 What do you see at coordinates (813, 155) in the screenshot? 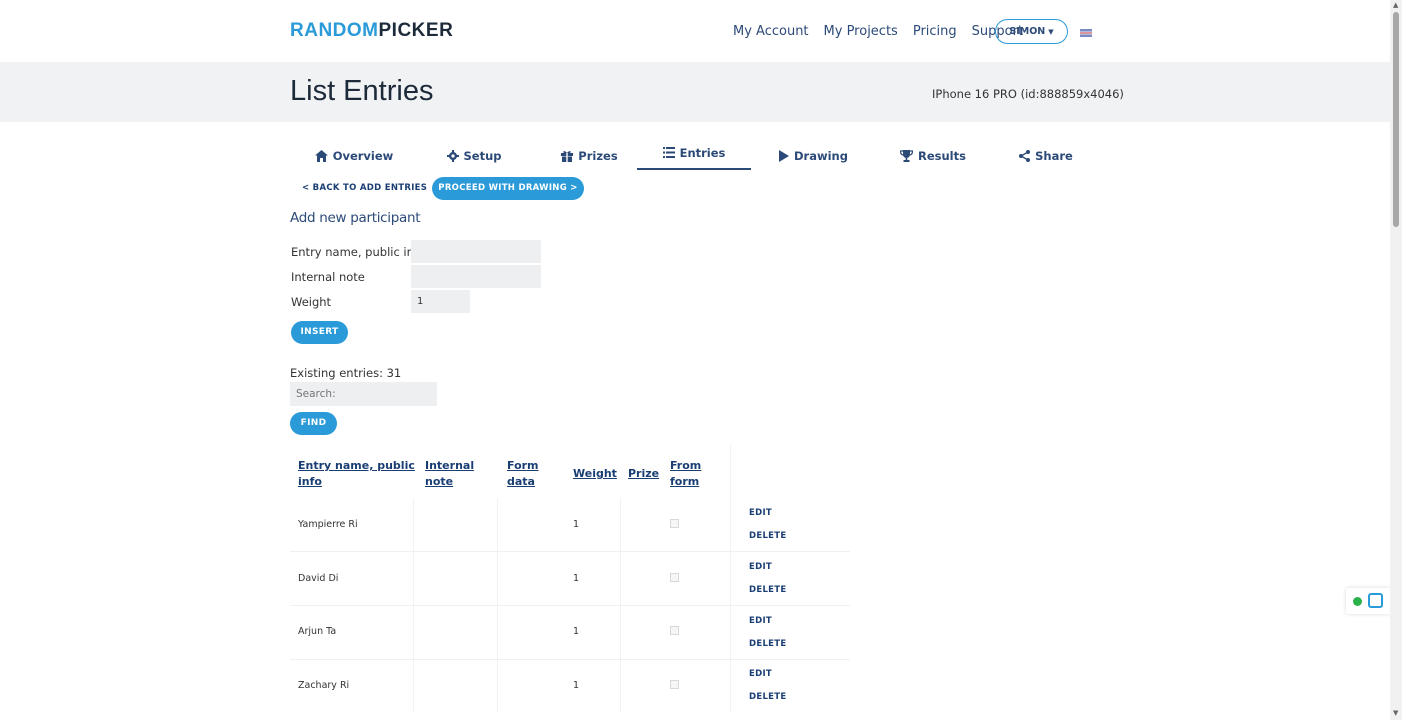
I see `tab-drawing: Drawing` at bounding box center [813, 155].